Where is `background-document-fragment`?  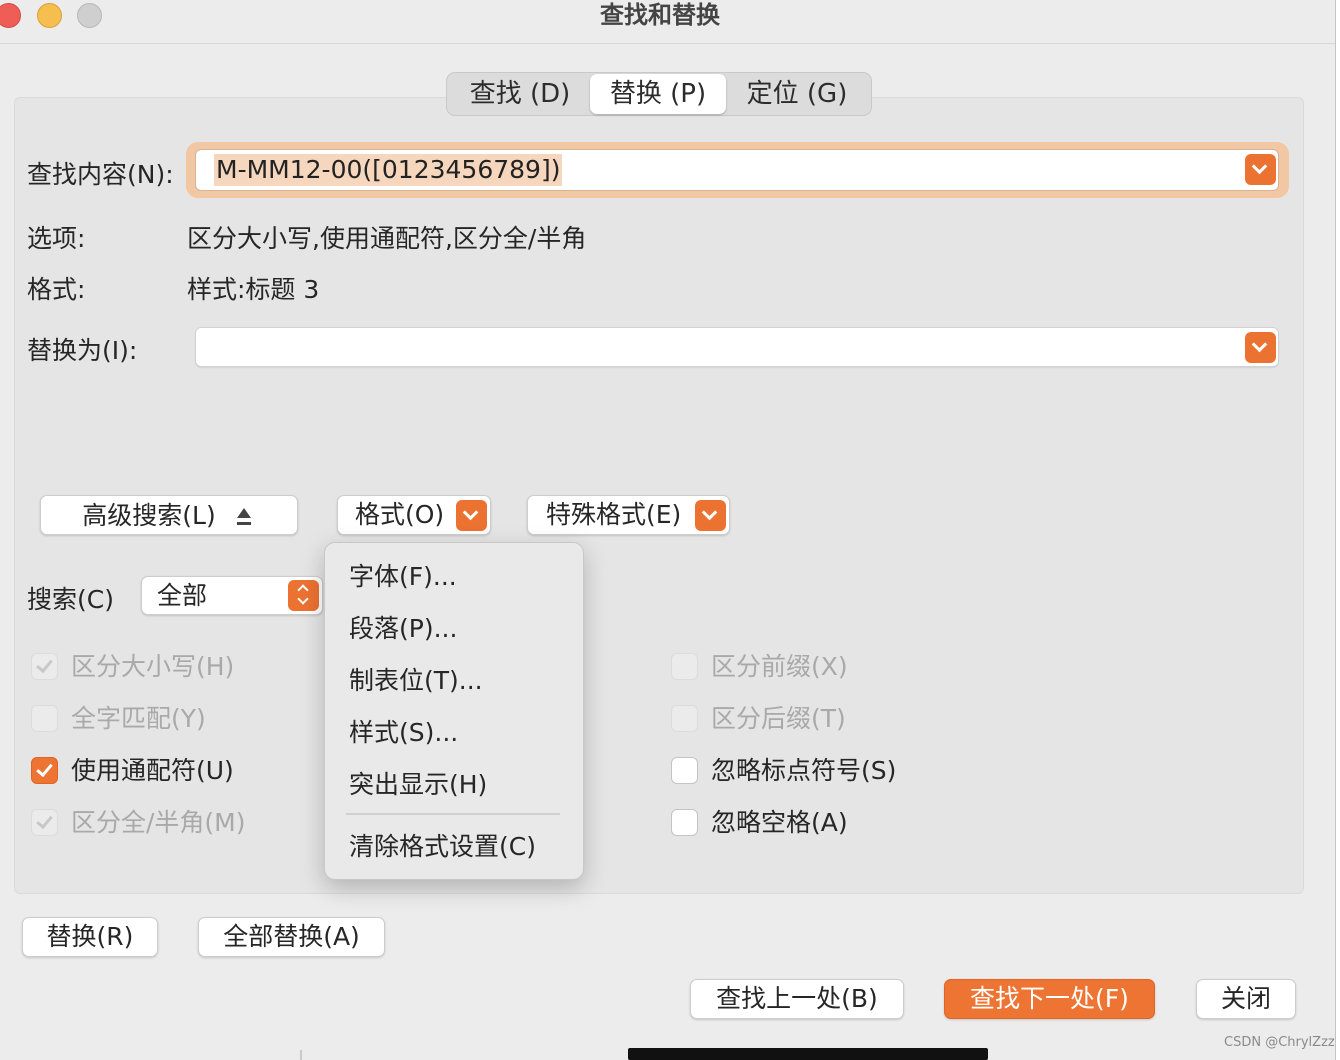 background-document-fragment is located at coordinates (808, 1054).